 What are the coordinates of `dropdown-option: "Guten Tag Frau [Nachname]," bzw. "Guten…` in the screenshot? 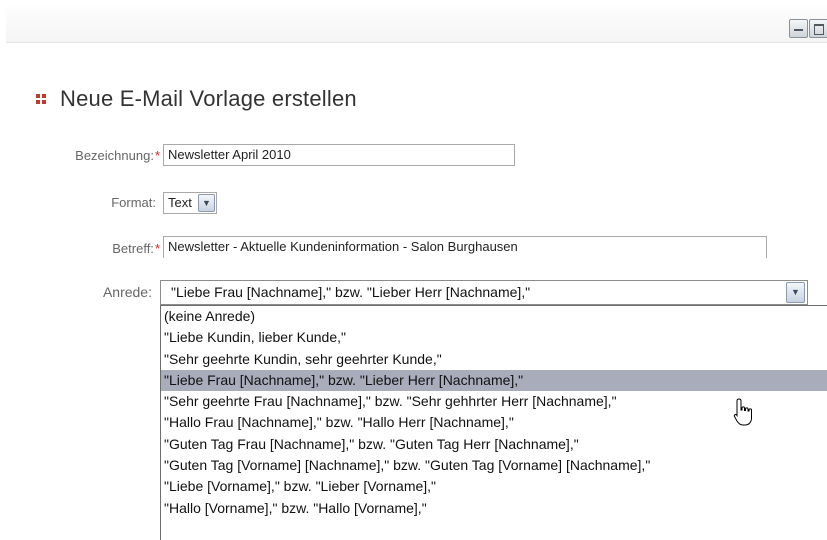 It's located at (494, 444).